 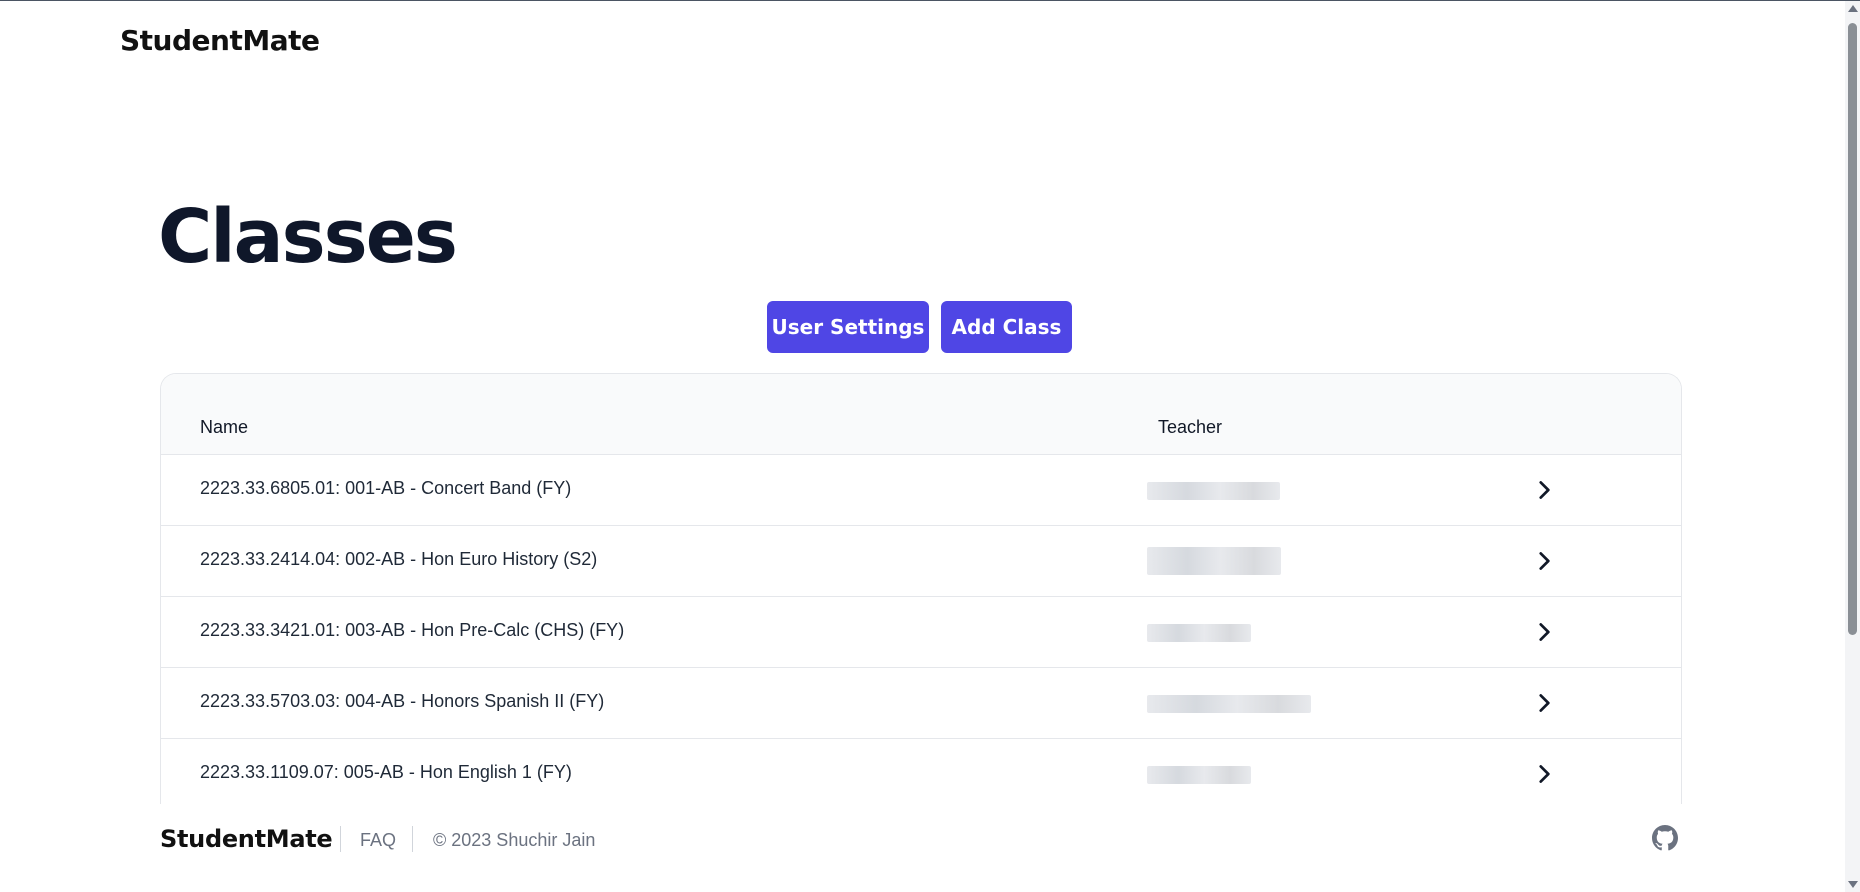 I want to click on github-icon, so click(x=1665, y=838).